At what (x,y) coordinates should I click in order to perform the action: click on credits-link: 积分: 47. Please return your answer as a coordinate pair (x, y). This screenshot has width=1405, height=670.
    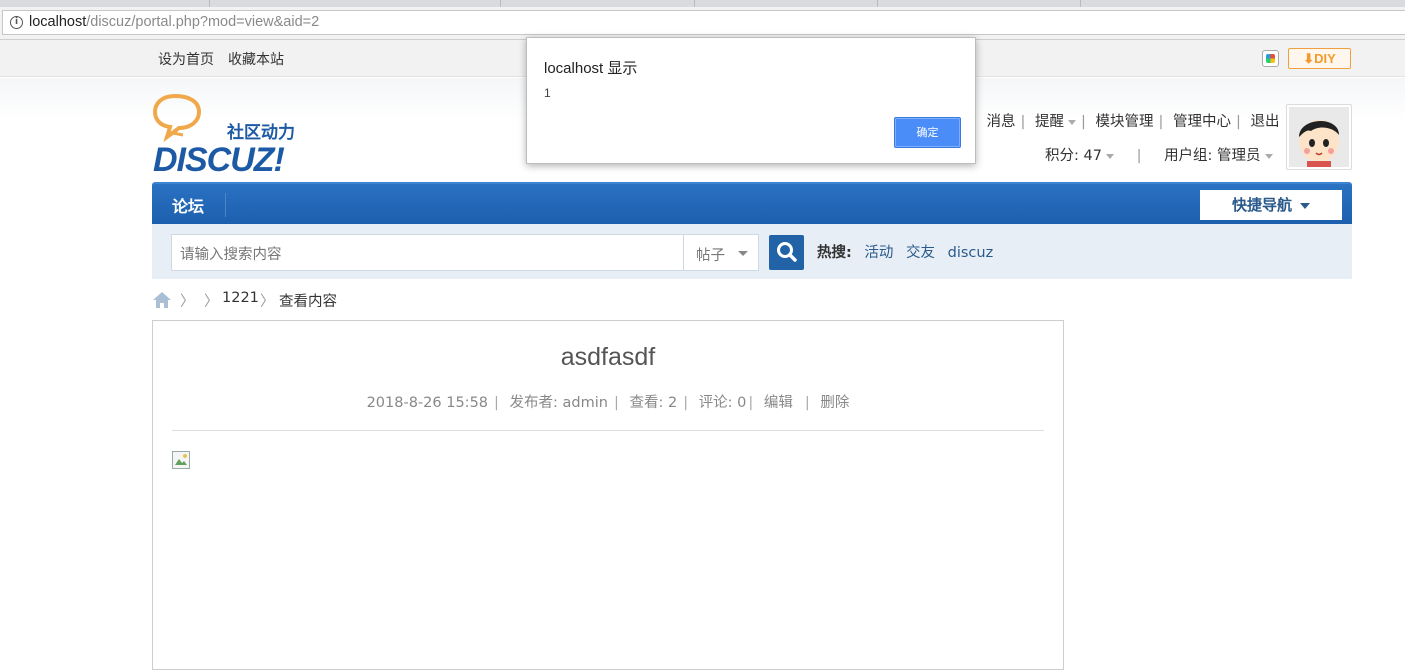
    Looking at the image, I should click on (1073, 156).